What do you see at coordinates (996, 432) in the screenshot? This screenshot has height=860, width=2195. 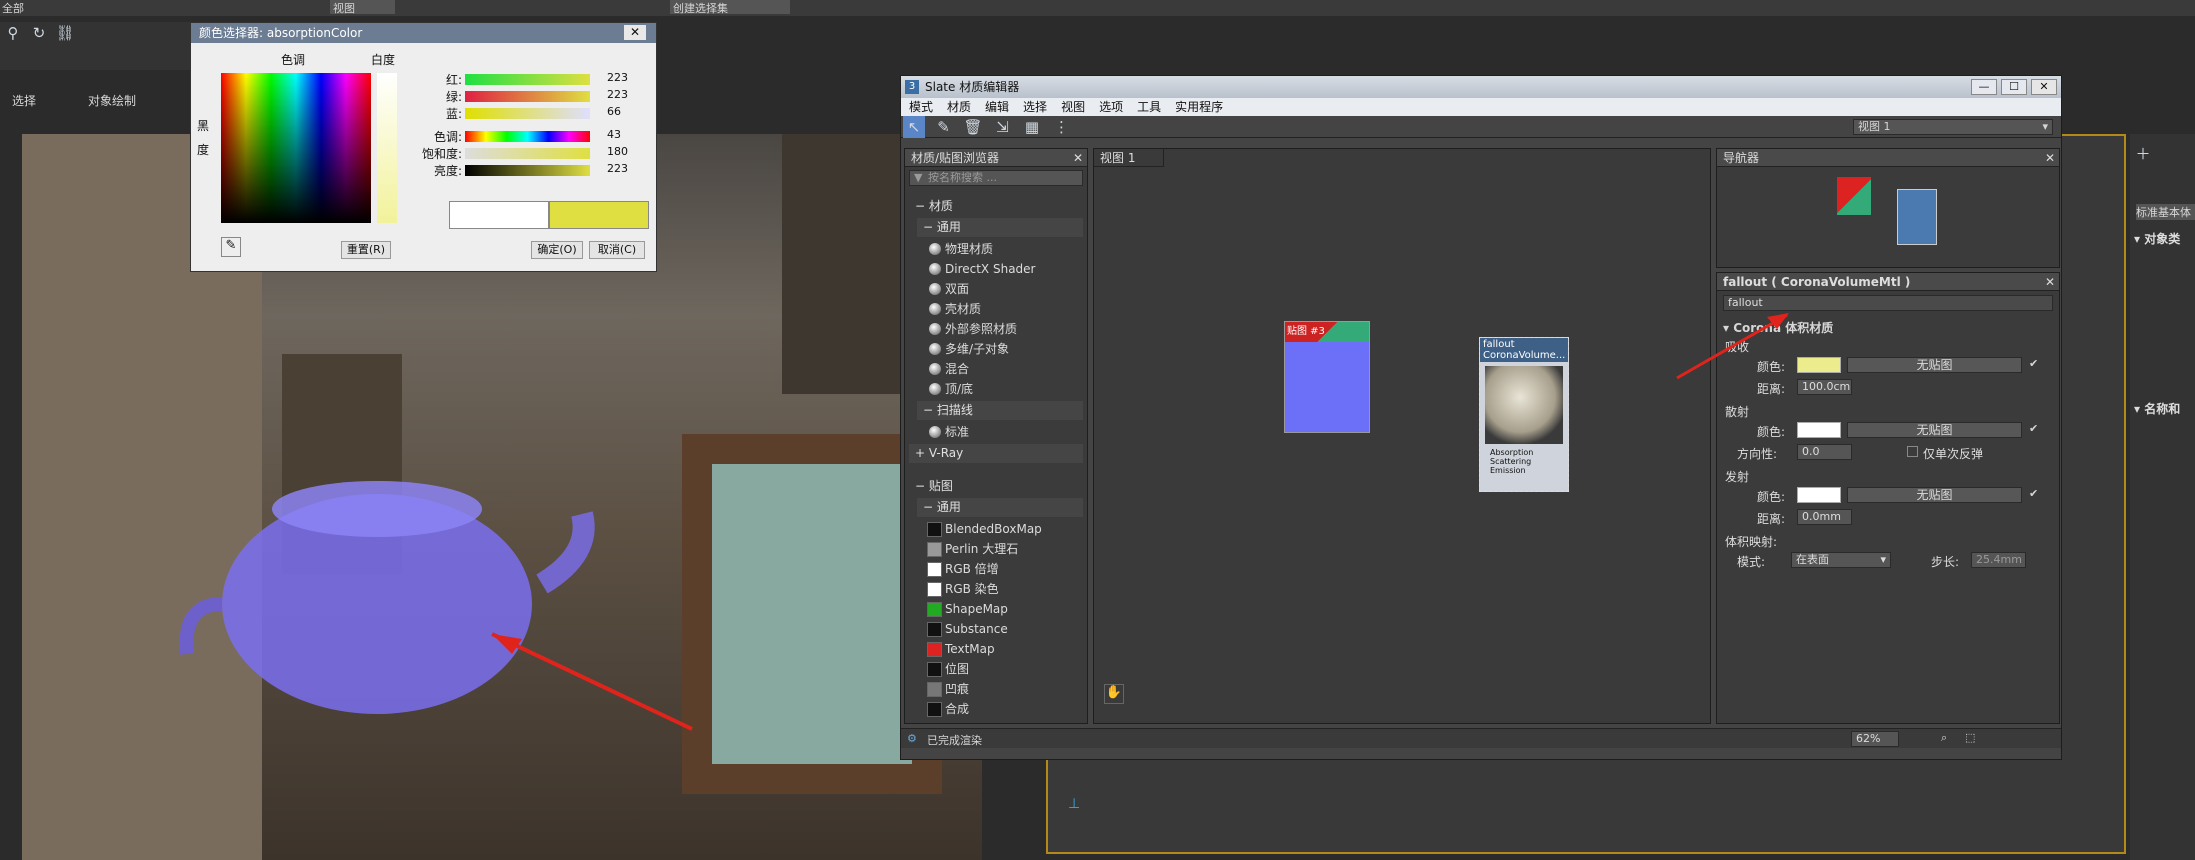 I see `list-item: 标准` at bounding box center [996, 432].